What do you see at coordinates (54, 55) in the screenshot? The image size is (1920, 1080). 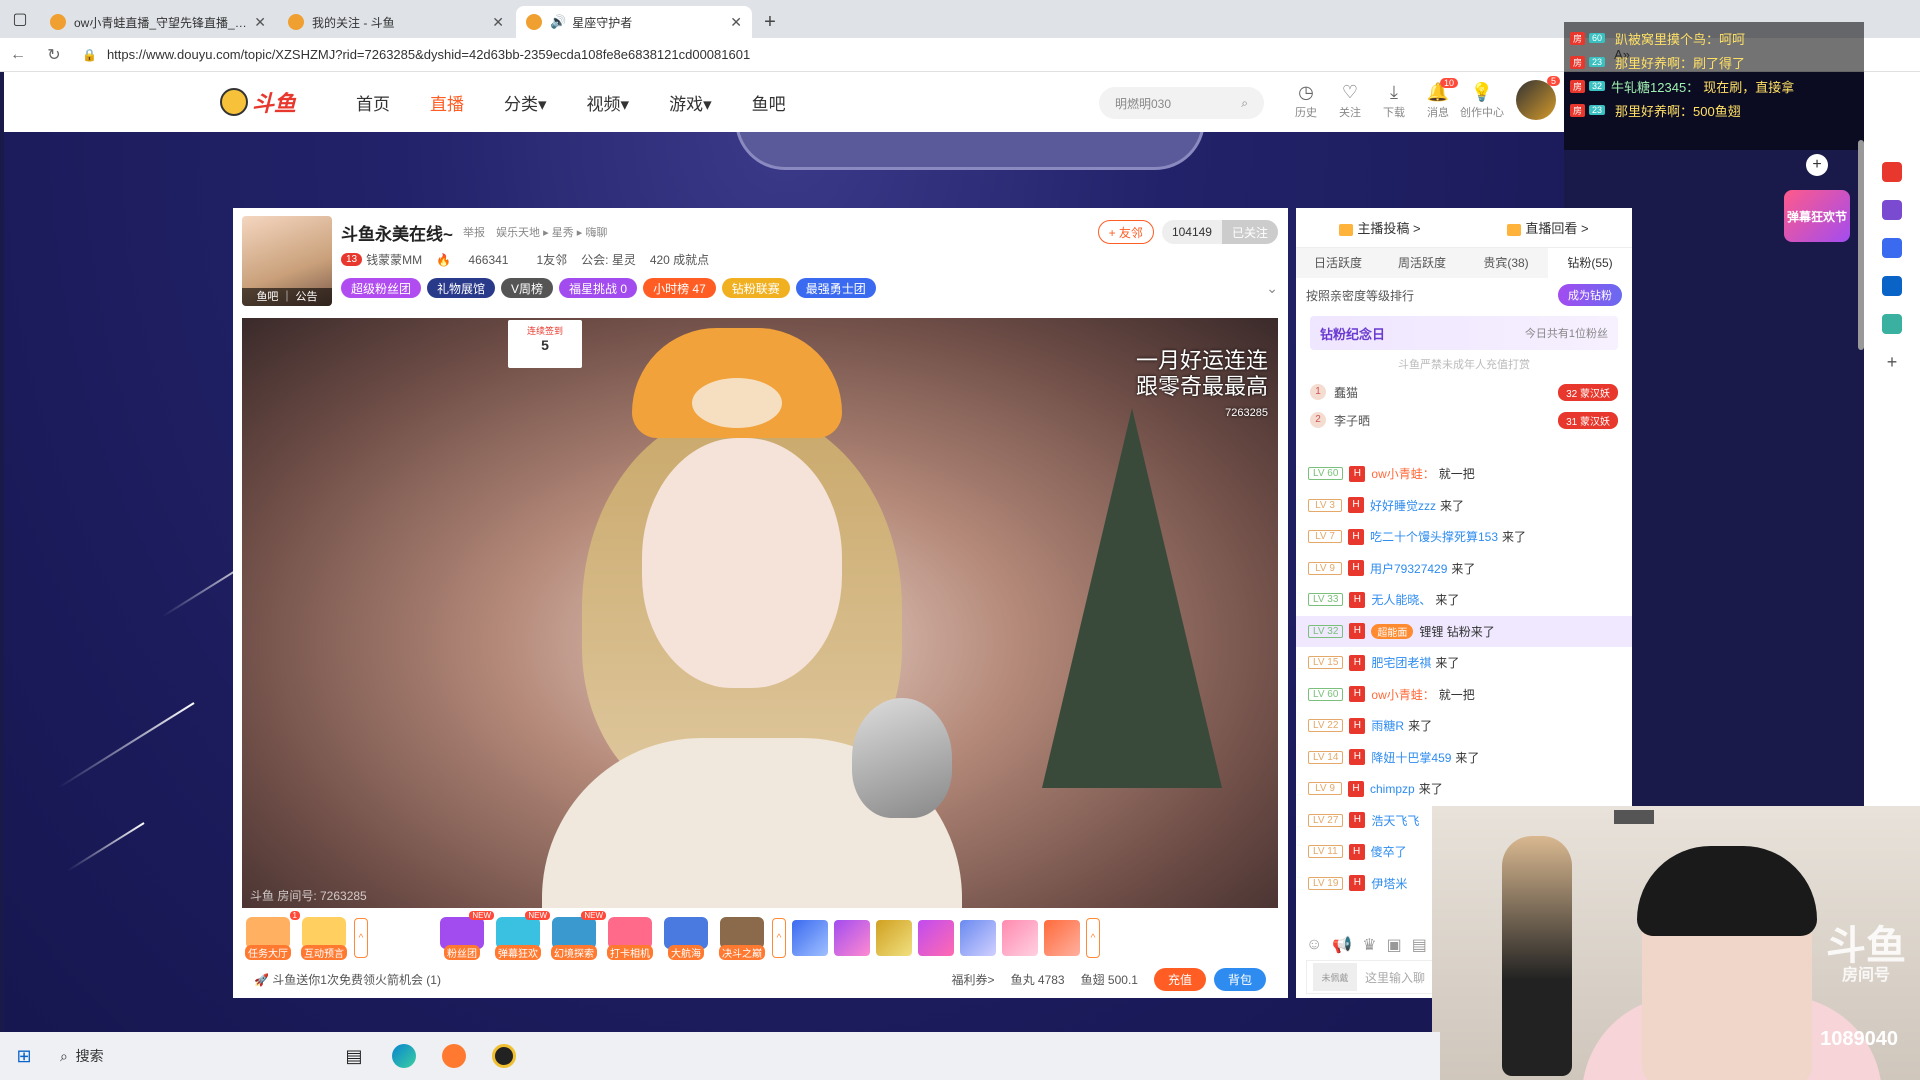 I see `refresh-icon: ↻` at bounding box center [54, 55].